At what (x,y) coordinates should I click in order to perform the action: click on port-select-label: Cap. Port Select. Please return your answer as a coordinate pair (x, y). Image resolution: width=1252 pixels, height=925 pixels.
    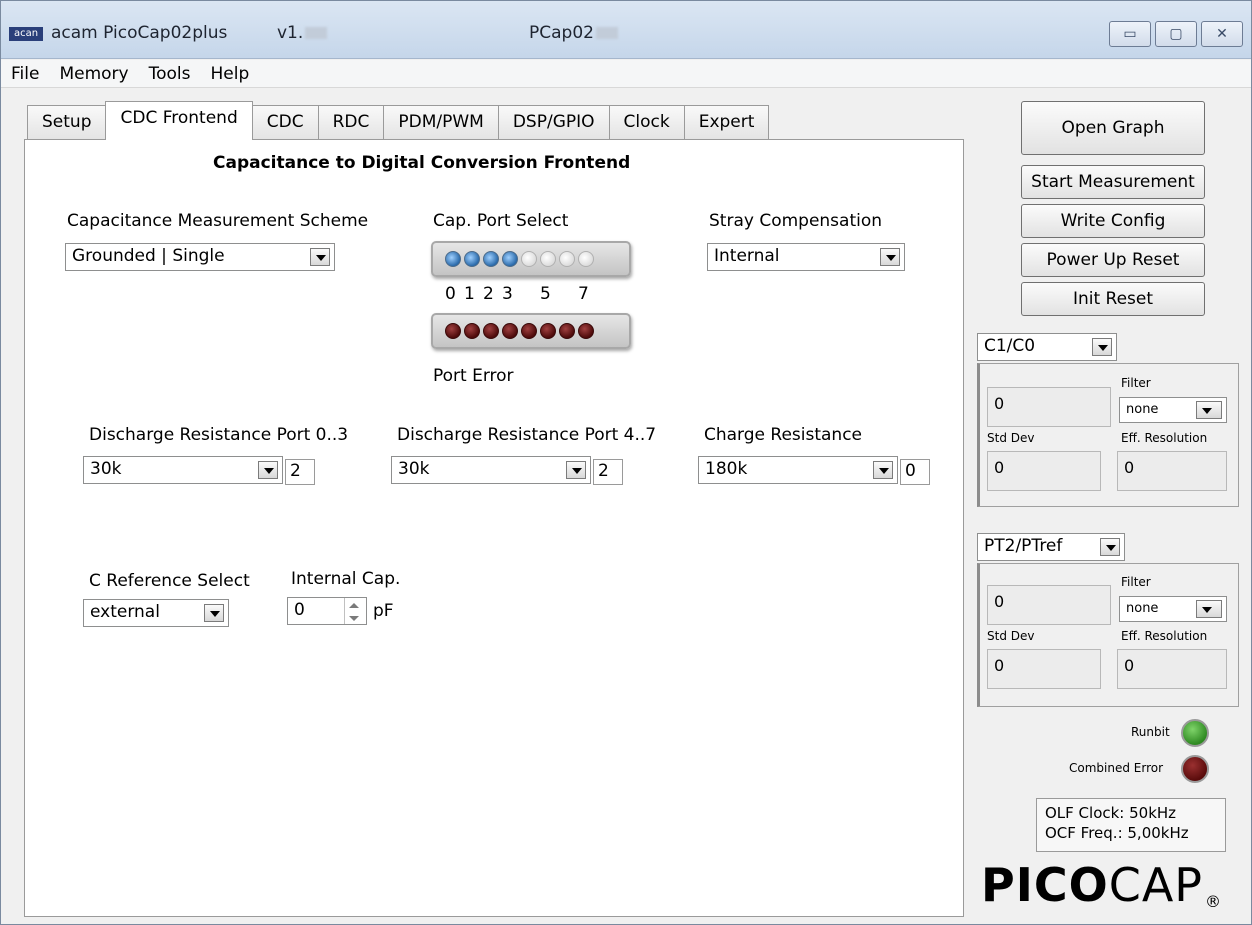
    Looking at the image, I should click on (501, 221).